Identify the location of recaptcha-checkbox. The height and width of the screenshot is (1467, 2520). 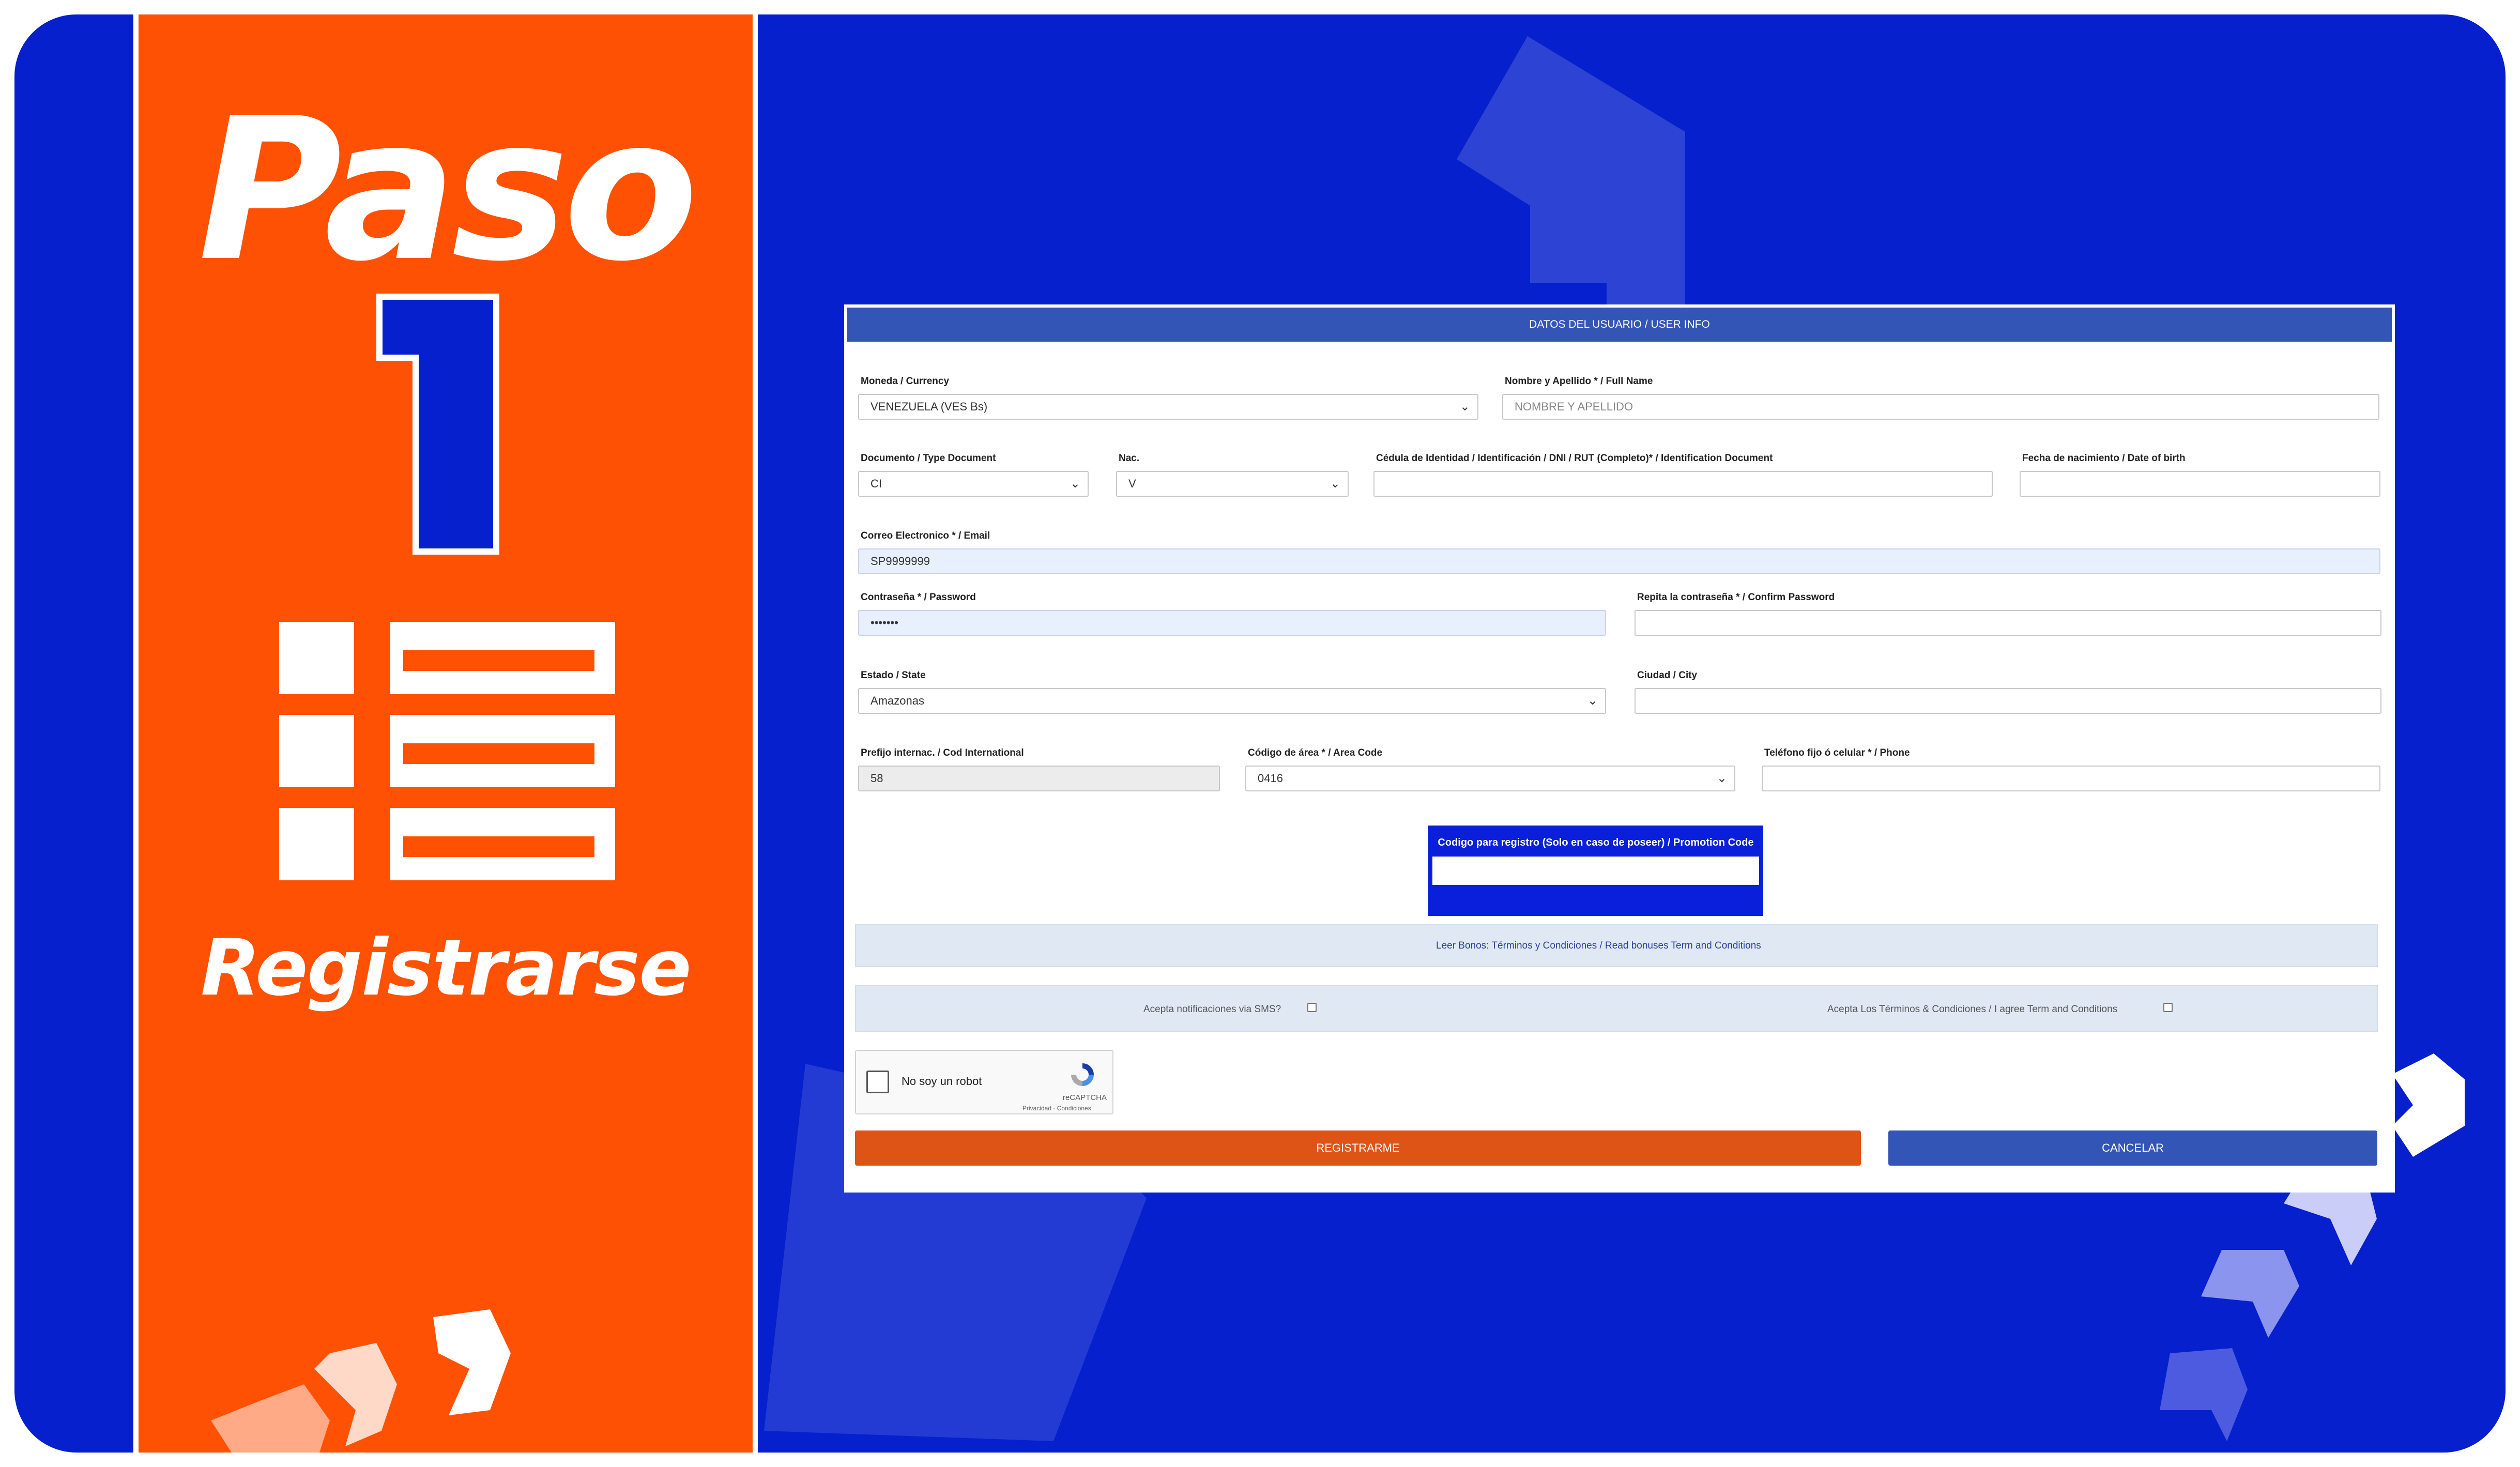
(877, 1082).